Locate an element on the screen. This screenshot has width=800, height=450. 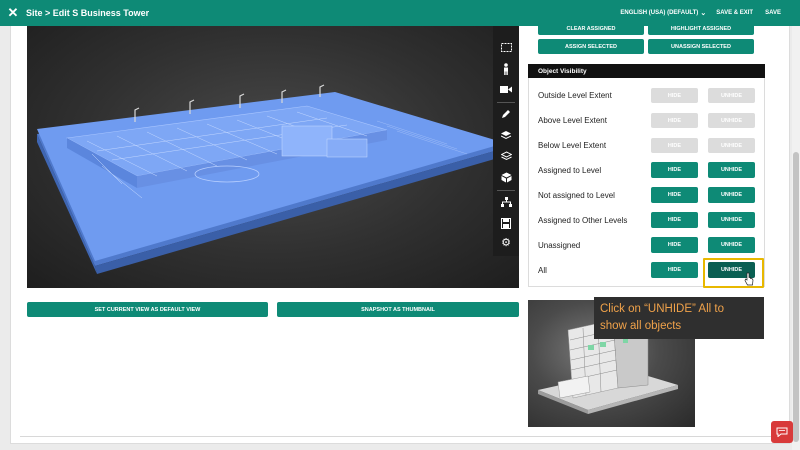
save-button: SAVE is located at coordinates (773, 13).